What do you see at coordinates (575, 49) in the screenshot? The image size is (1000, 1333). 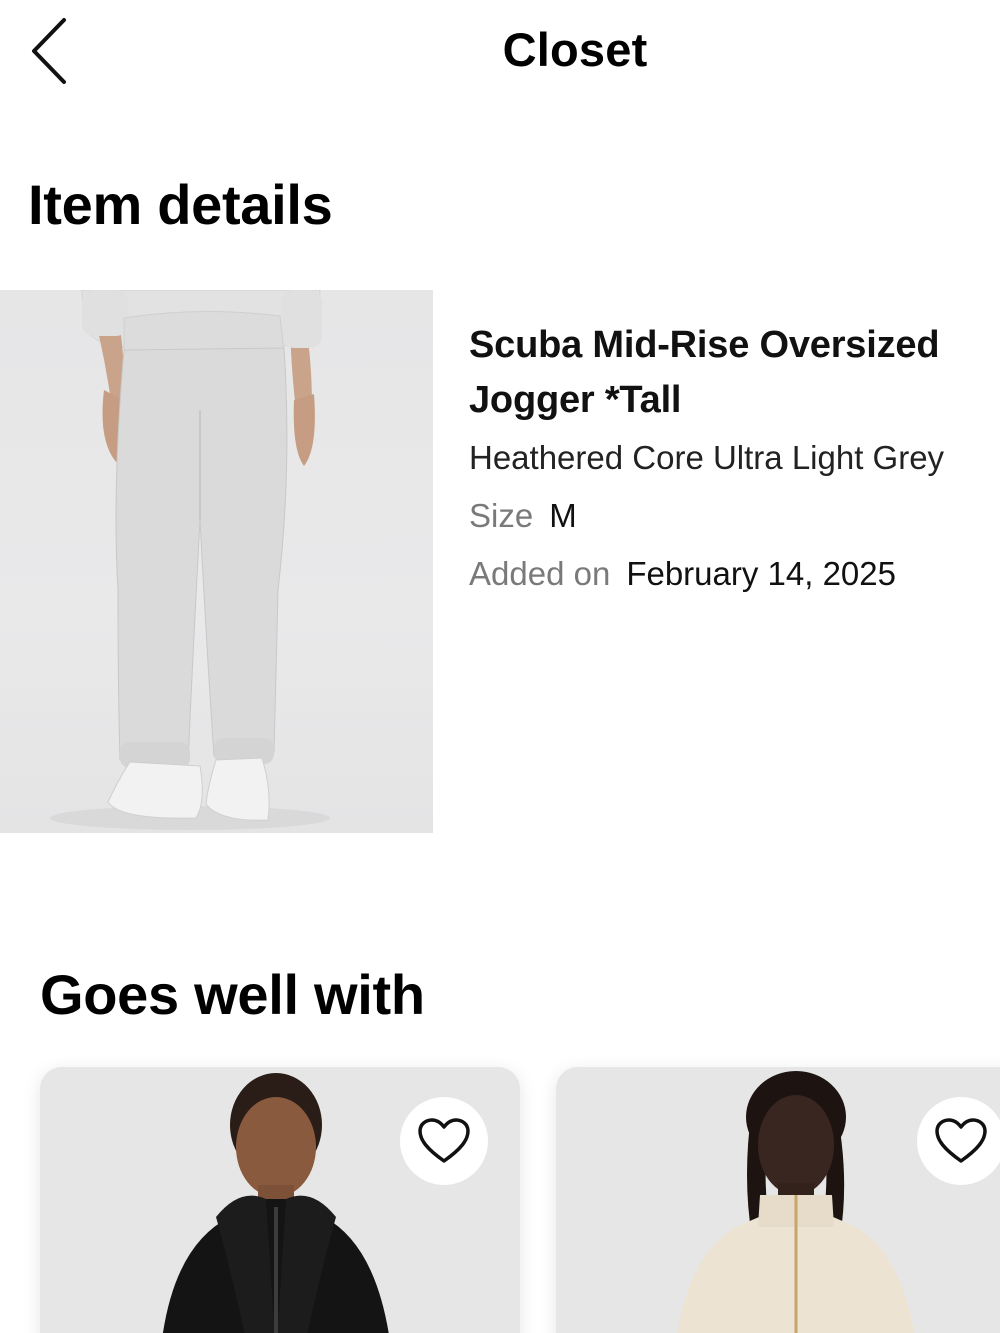 I see `page-title: Closet` at bounding box center [575, 49].